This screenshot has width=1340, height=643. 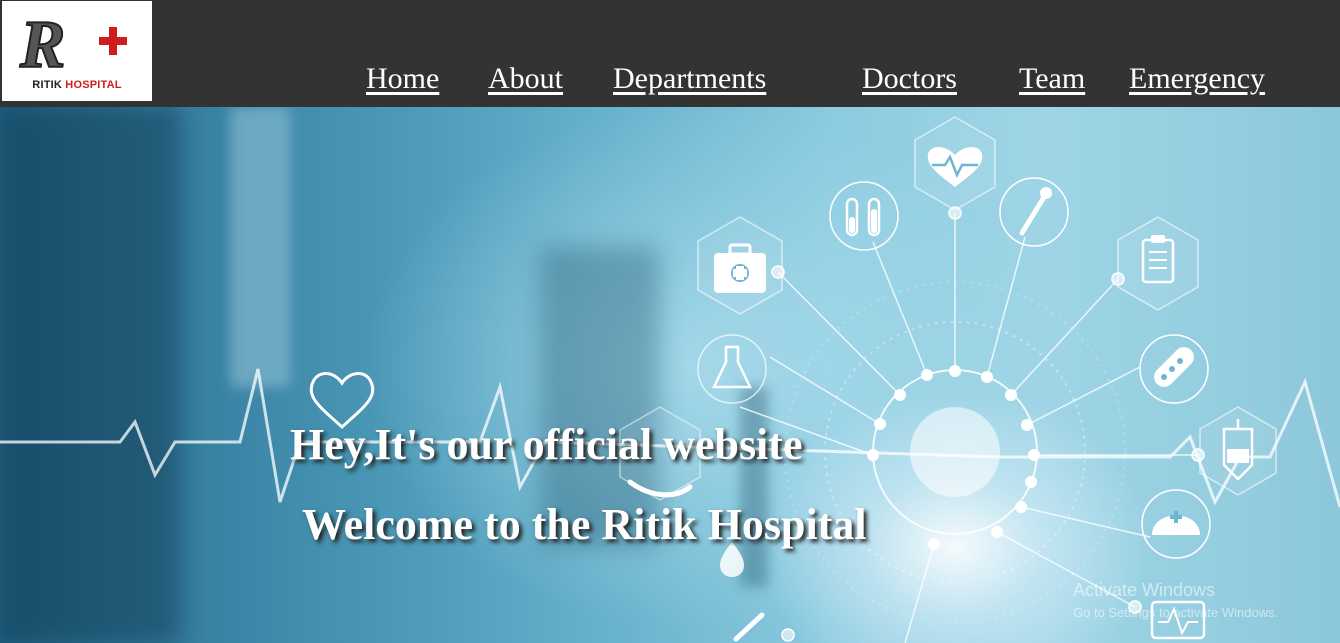 What do you see at coordinates (689, 79) in the screenshot?
I see `nav-departments-link: Departments` at bounding box center [689, 79].